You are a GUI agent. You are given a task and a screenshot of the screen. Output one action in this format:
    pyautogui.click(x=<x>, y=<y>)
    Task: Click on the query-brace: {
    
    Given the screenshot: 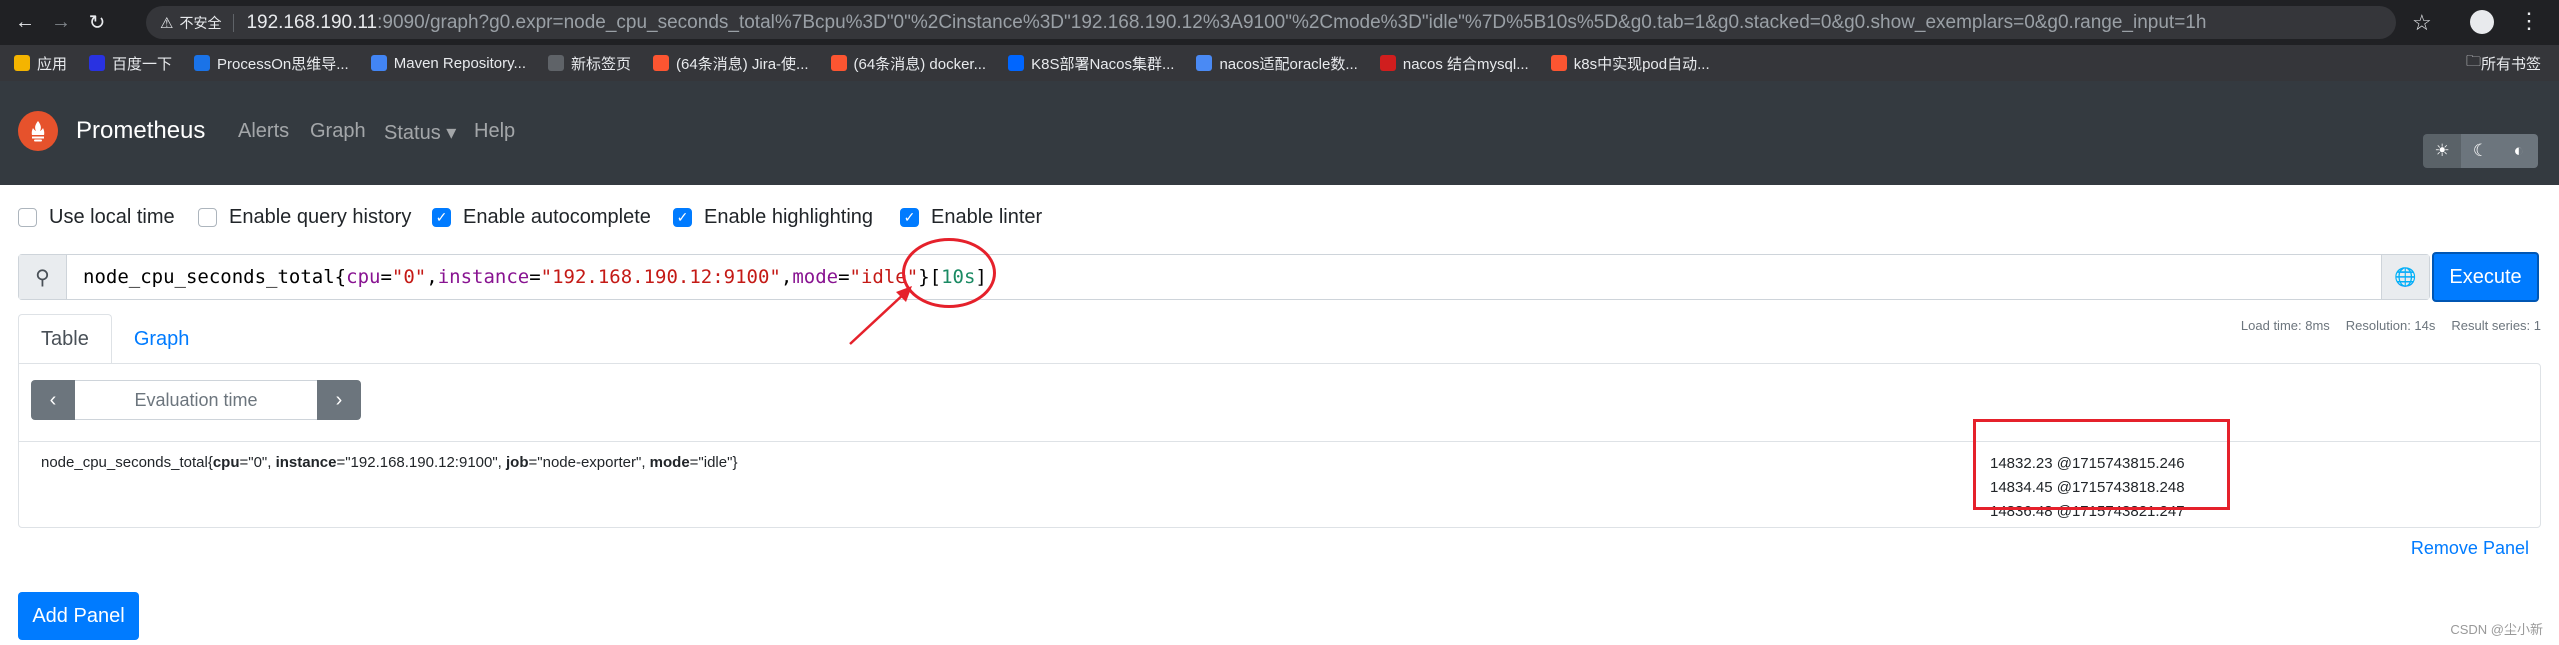 What is the action you would take?
    pyautogui.click(x=340, y=277)
    